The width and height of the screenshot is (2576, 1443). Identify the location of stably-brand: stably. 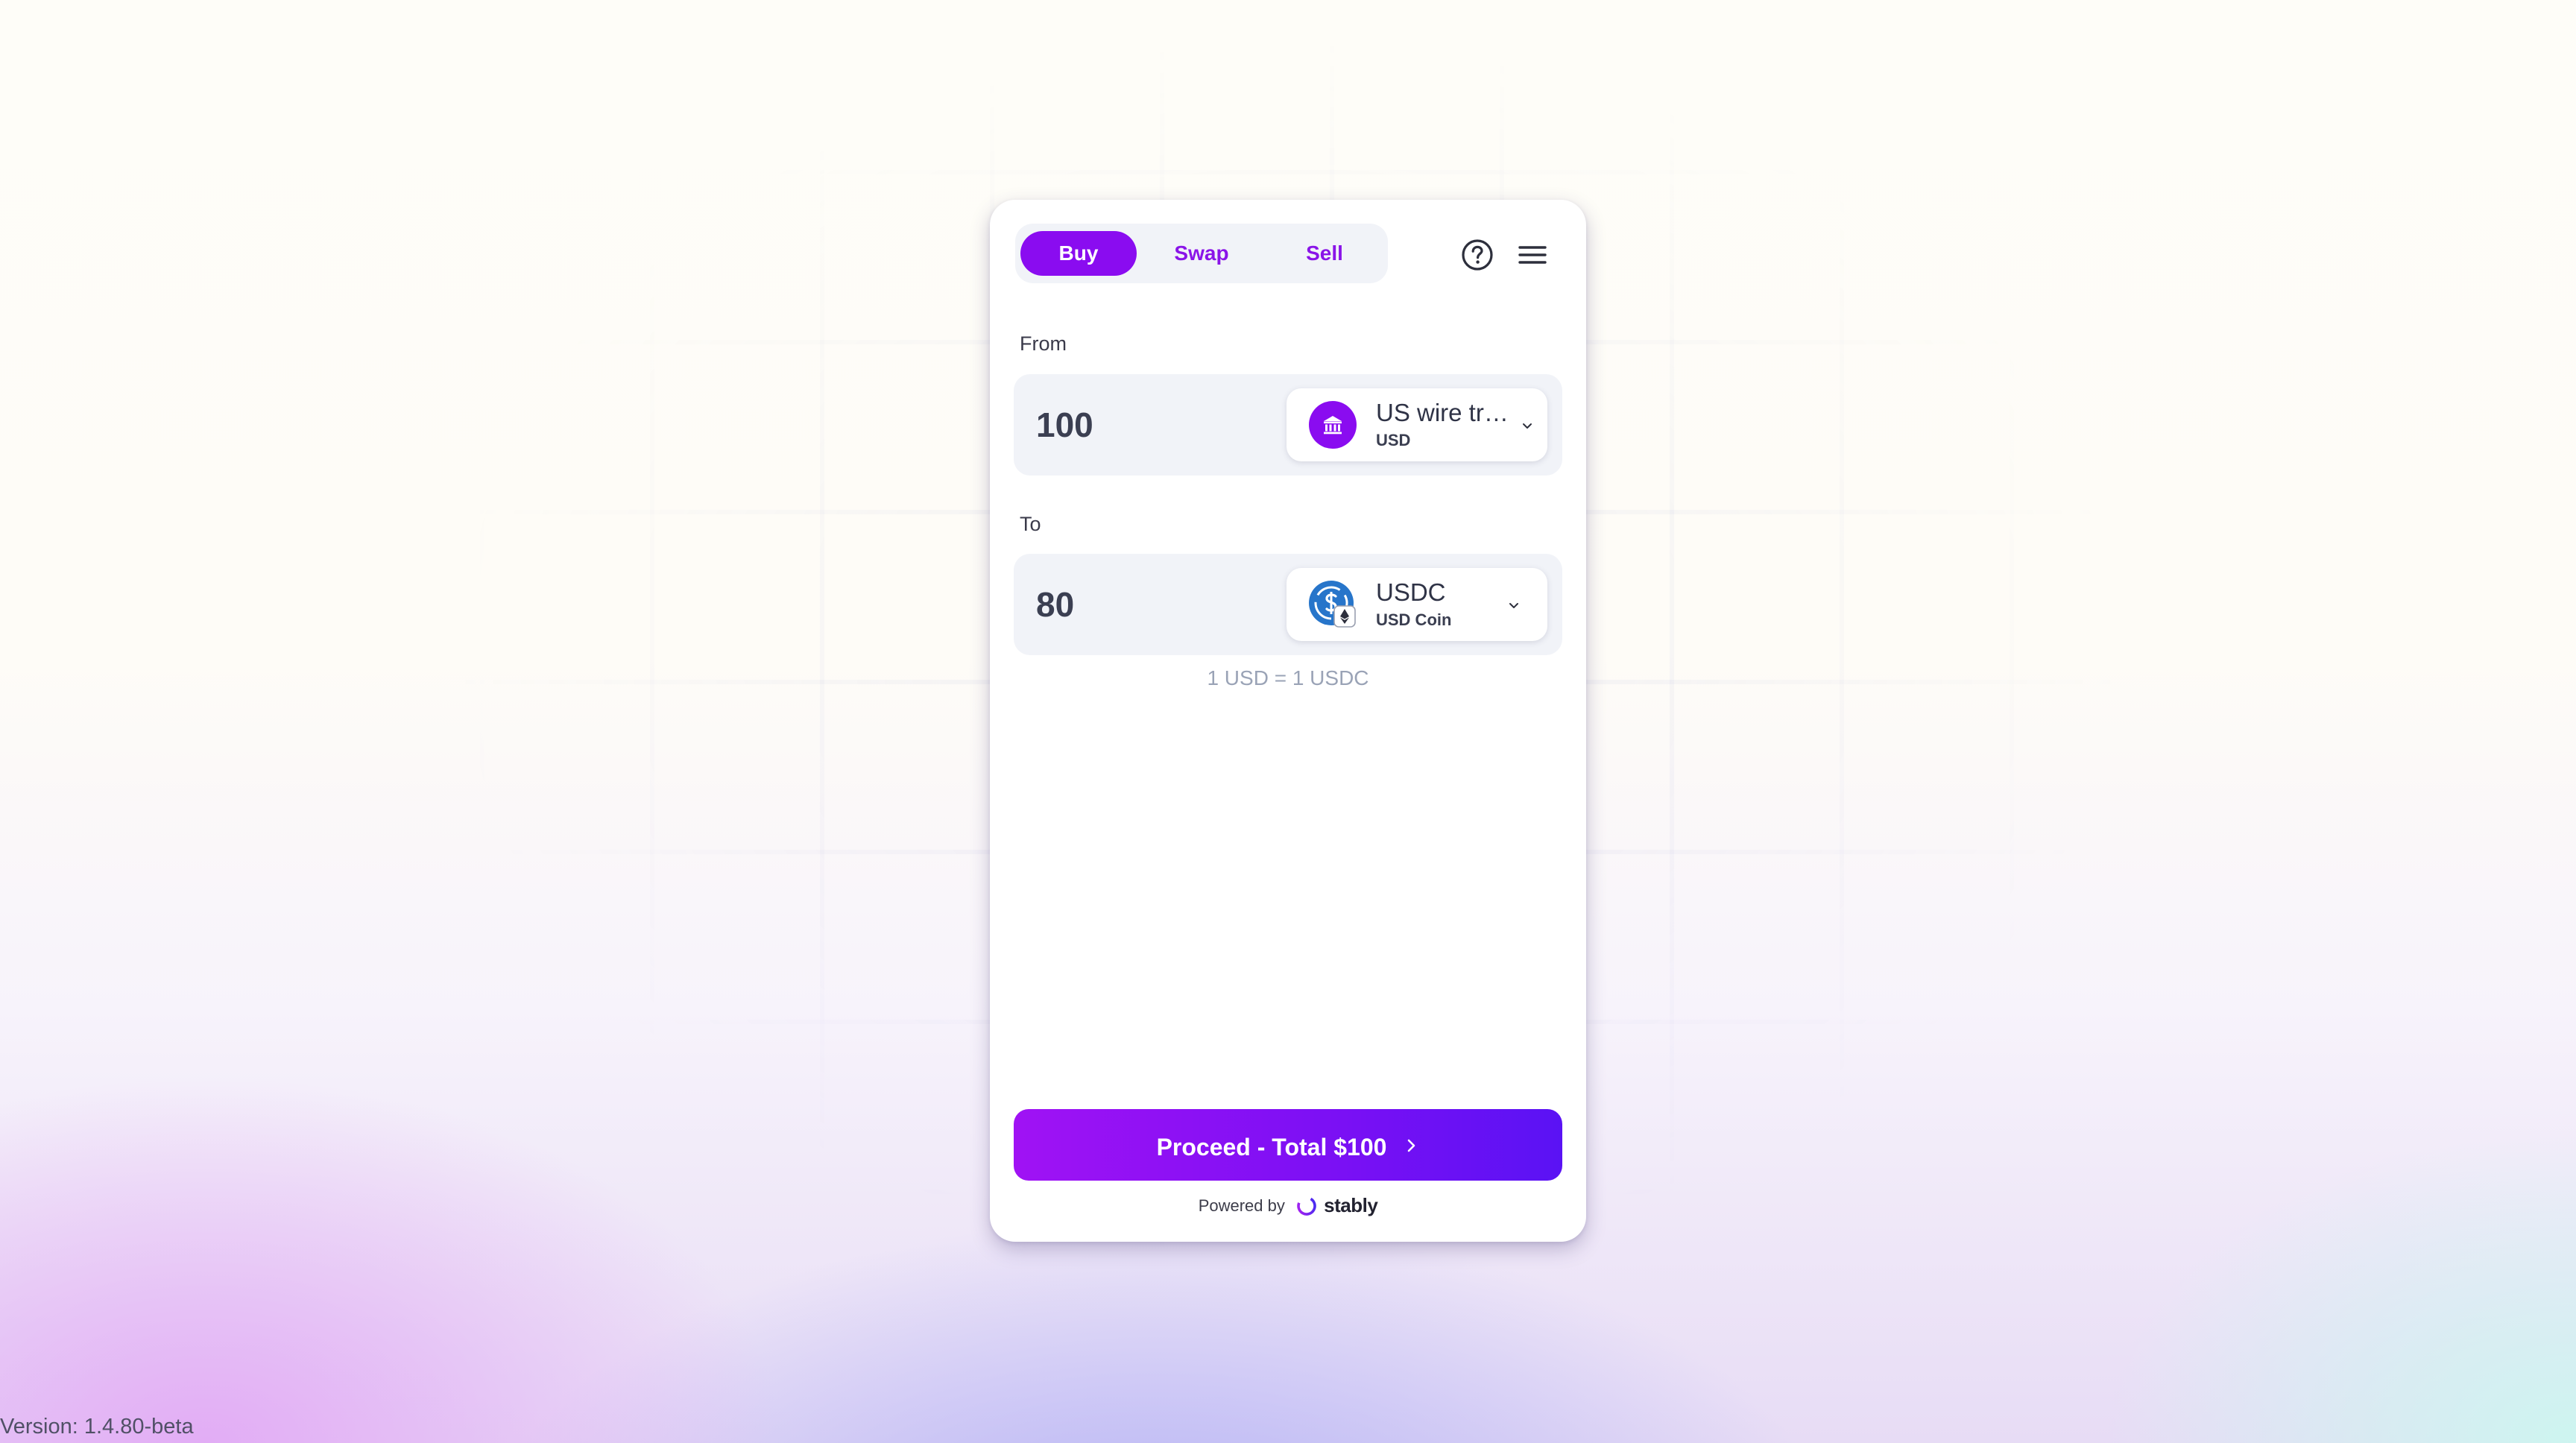
(1351, 1205).